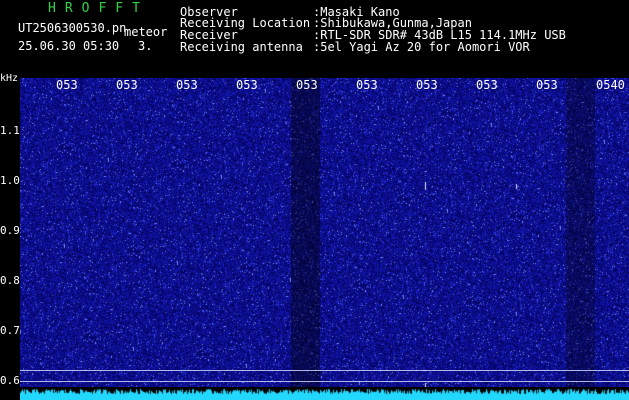 The image size is (629, 400). What do you see at coordinates (187, 85) in the screenshot?
I see `x-tick-3: 053` at bounding box center [187, 85].